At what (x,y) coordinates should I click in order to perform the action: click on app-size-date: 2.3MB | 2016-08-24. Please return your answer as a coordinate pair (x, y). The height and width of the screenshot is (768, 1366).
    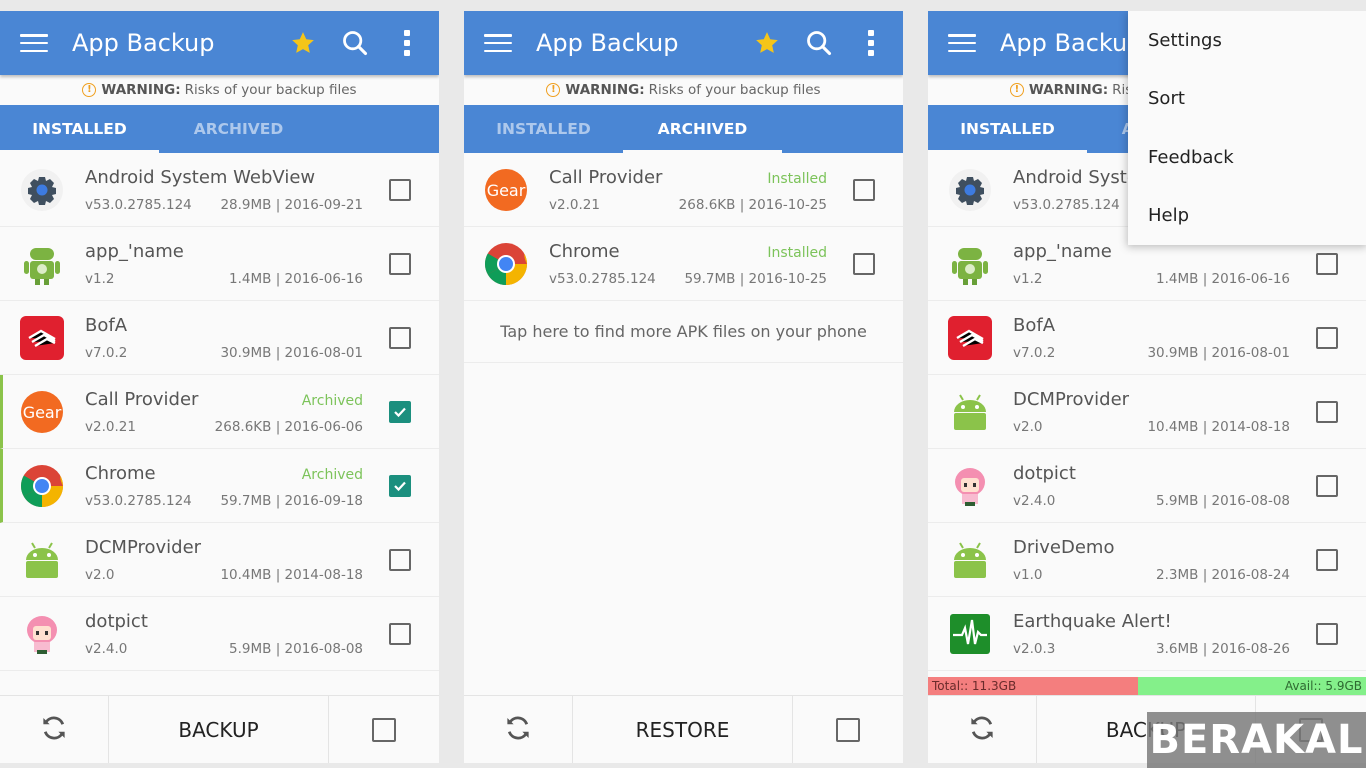
    Looking at the image, I should click on (1223, 574).